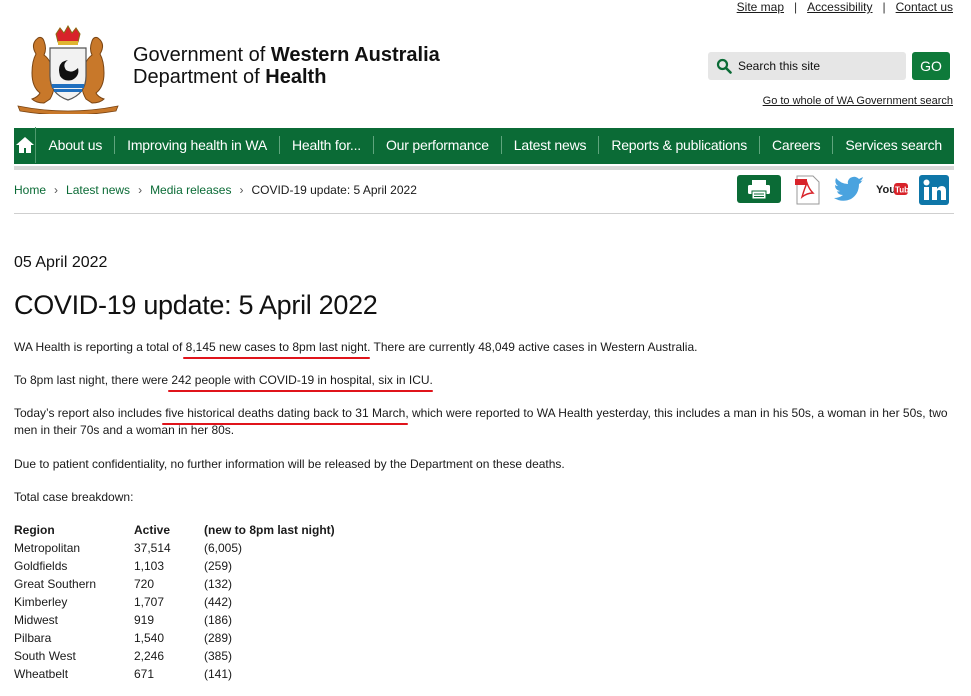 This screenshot has height=696, width=971. Describe the element at coordinates (74, 497) in the screenshot. I see `paragraph-breakdown-intro: Total case breakdown:` at that location.